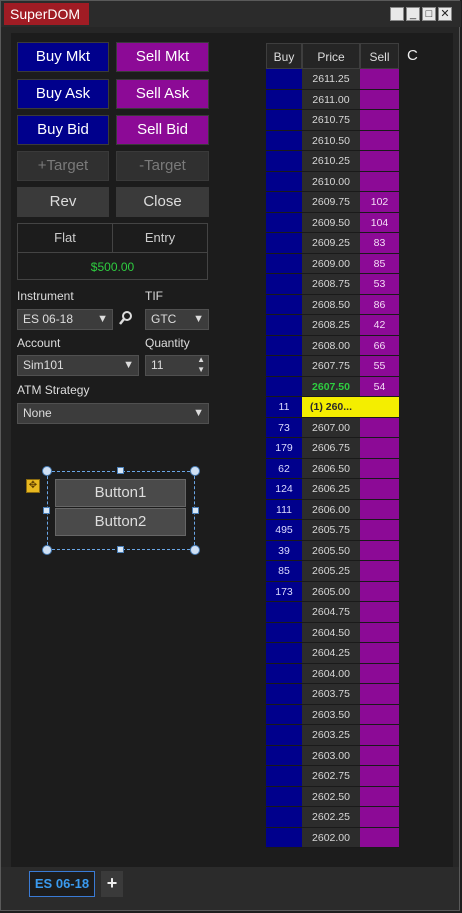  What do you see at coordinates (284, 427) in the screenshot?
I see `buy-cell: 73` at bounding box center [284, 427].